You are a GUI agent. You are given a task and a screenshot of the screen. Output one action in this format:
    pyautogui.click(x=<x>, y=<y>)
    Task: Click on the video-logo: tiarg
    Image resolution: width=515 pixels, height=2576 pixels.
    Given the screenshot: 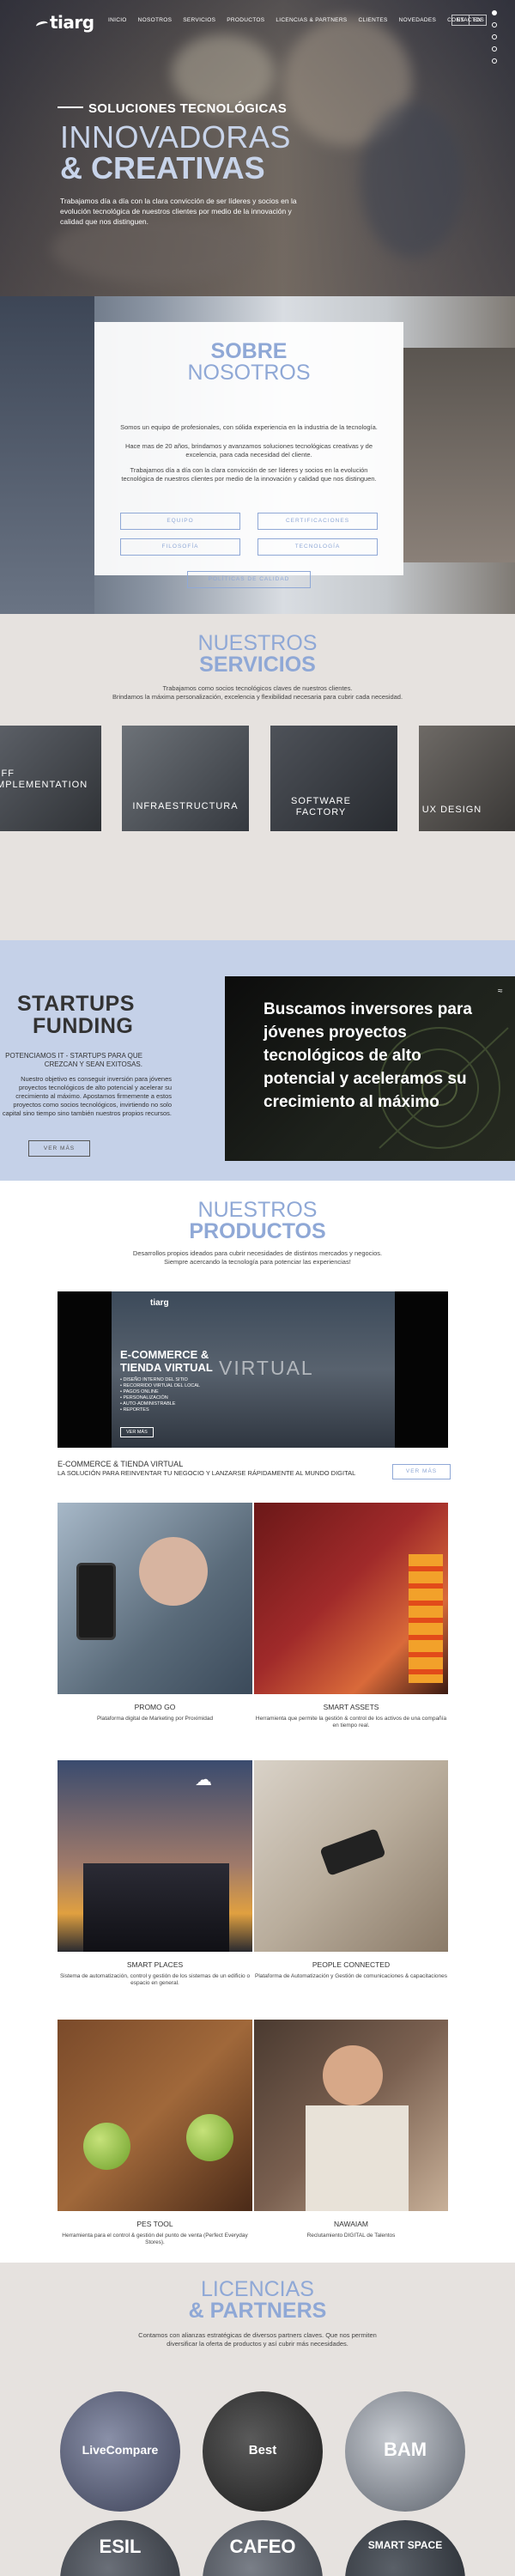 What is the action you would take?
    pyautogui.click(x=159, y=1303)
    